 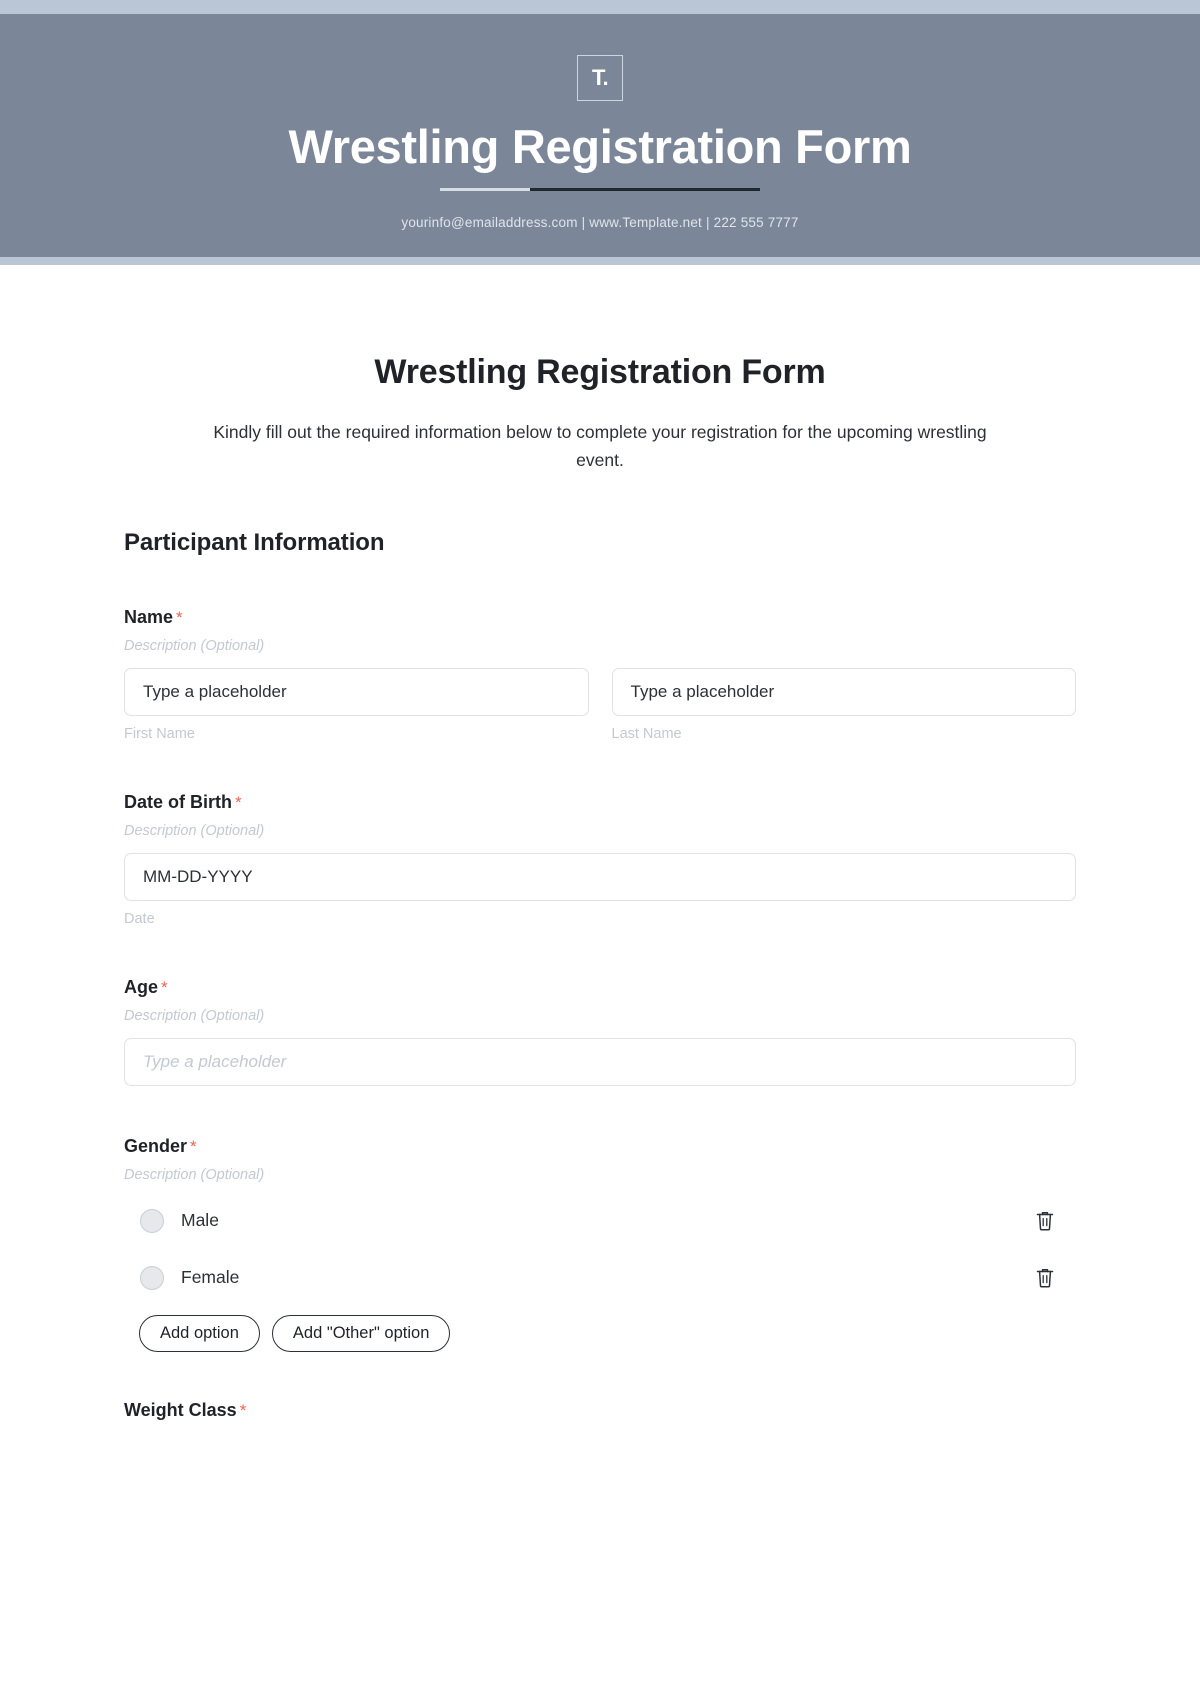 What do you see at coordinates (600, 1278) in the screenshot?
I see `option-row: Female` at bounding box center [600, 1278].